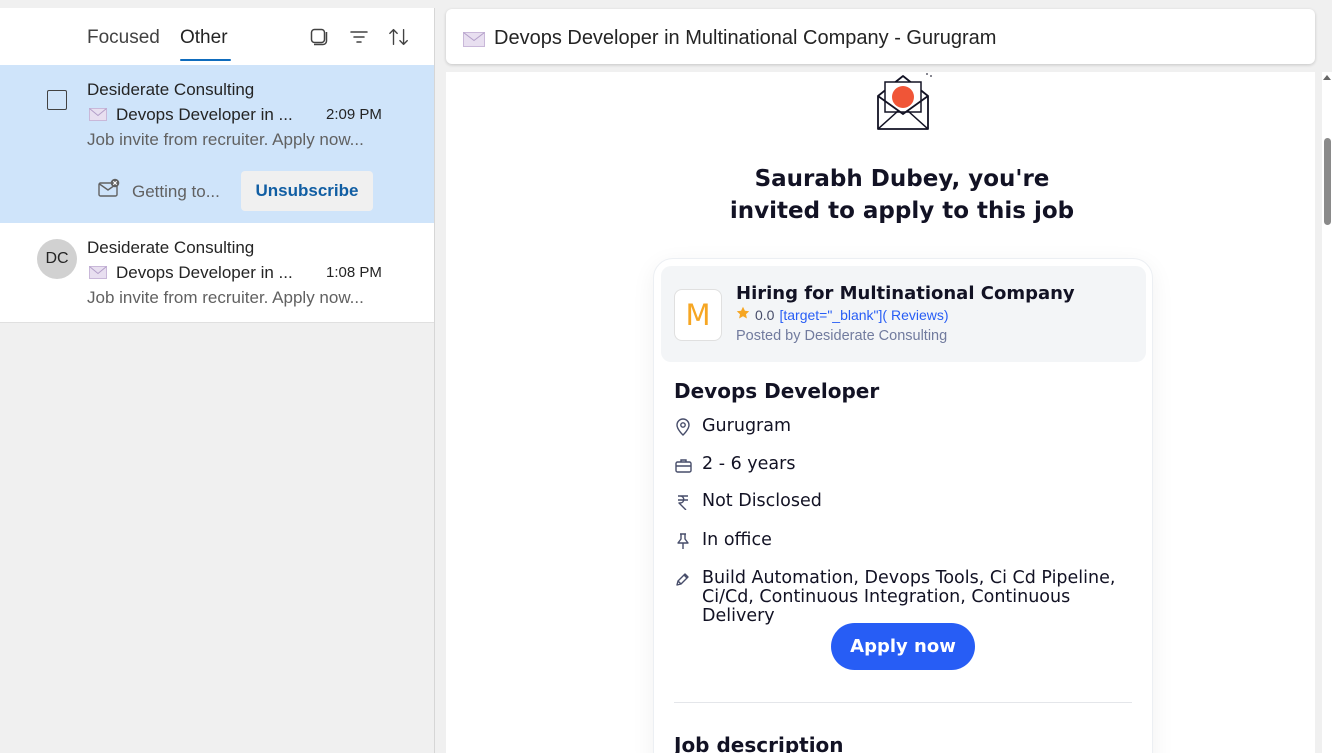 The image size is (1332, 753). What do you see at coordinates (57, 259) in the screenshot?
I see `avatar: DC` at bounding box center [57, 259].